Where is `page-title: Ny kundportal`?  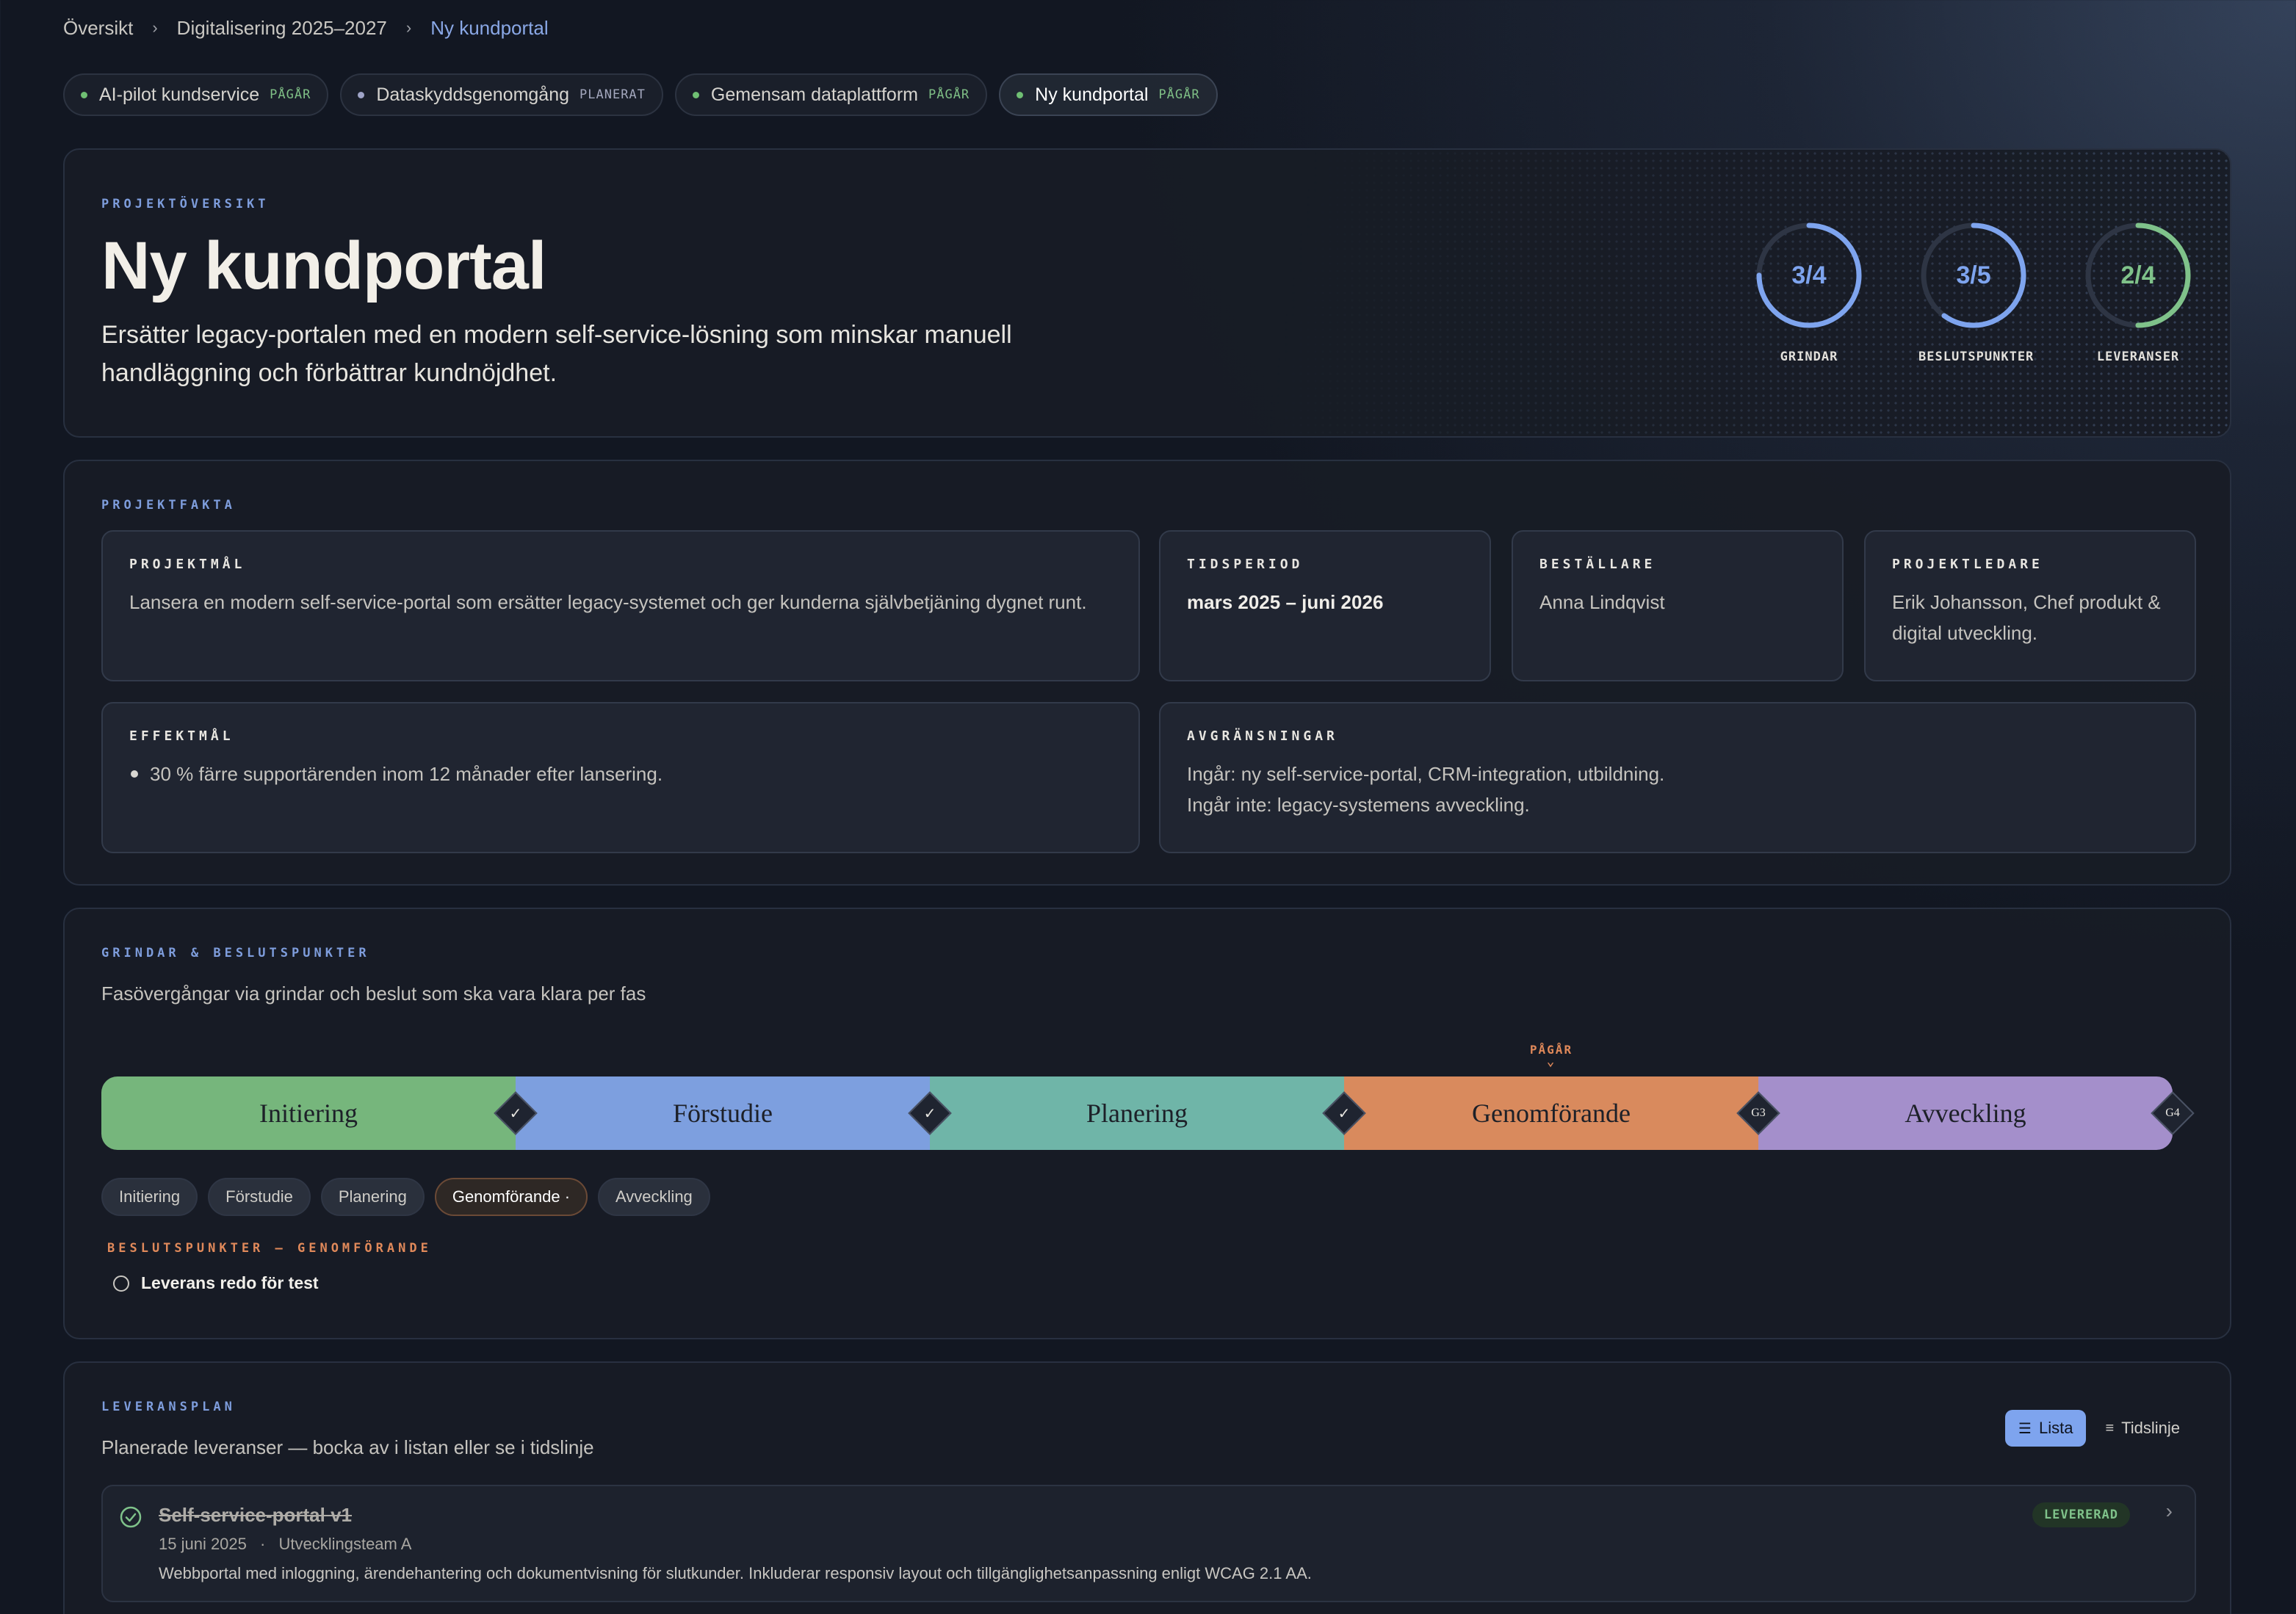
page-title: Ny kundportal is located at coordinates (323, 265).